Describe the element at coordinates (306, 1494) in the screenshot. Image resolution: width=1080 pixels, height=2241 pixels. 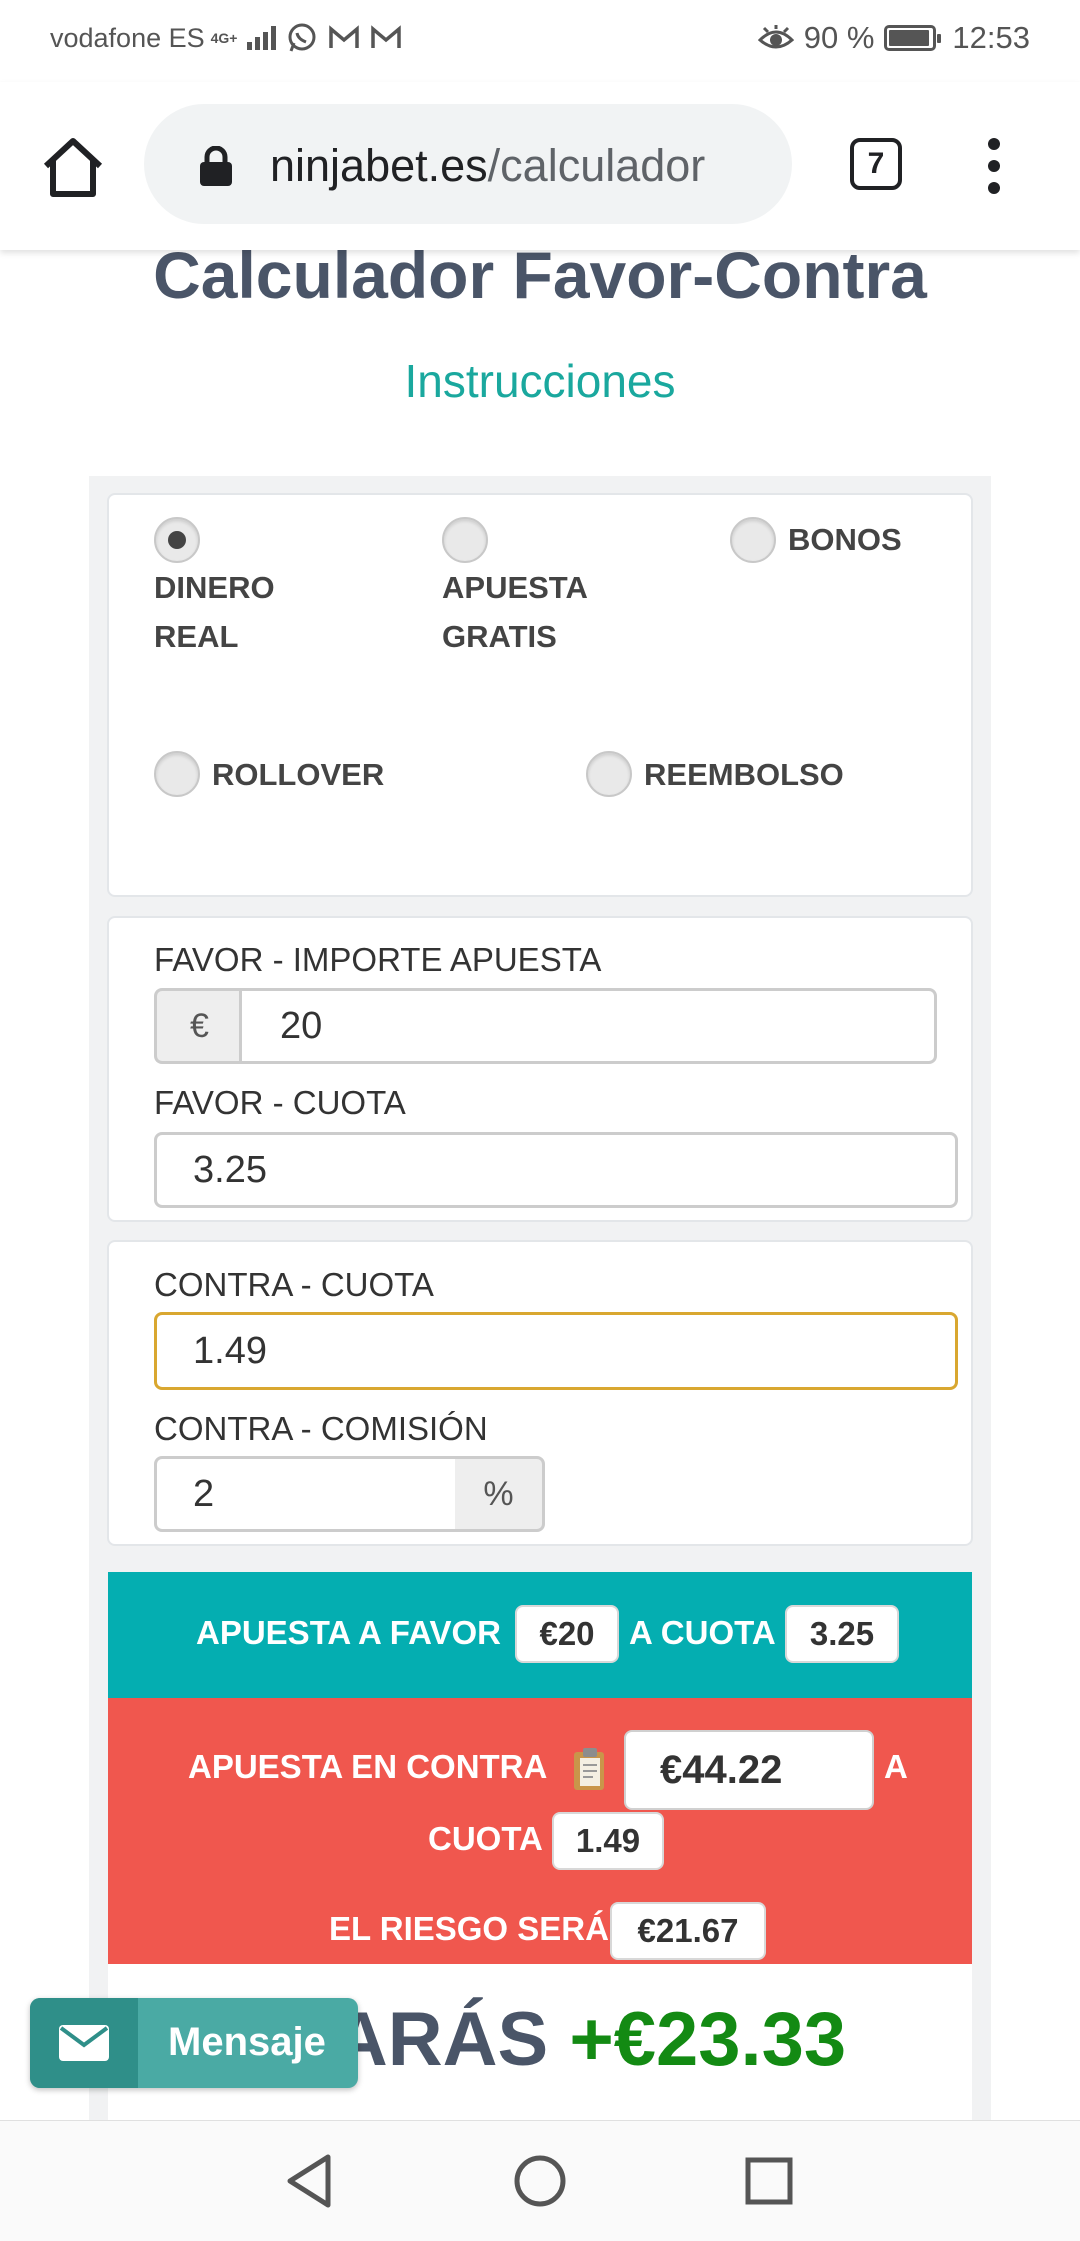
I see `contra-commission-input: 2` at that location.